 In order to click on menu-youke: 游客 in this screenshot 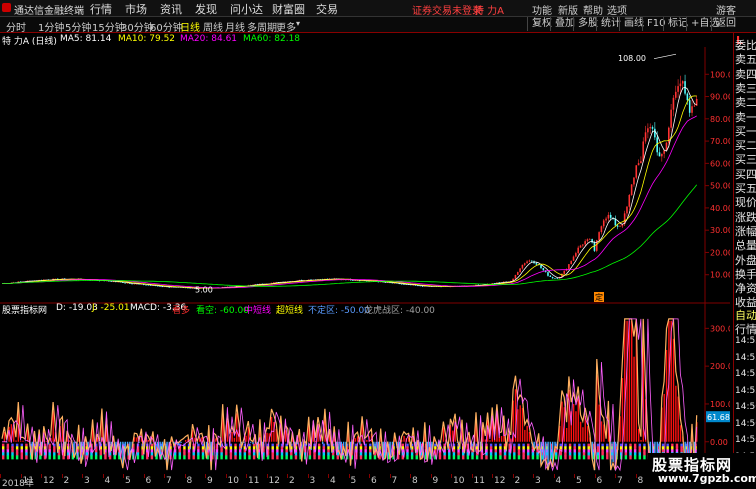, I will do `click(726, 9)`.